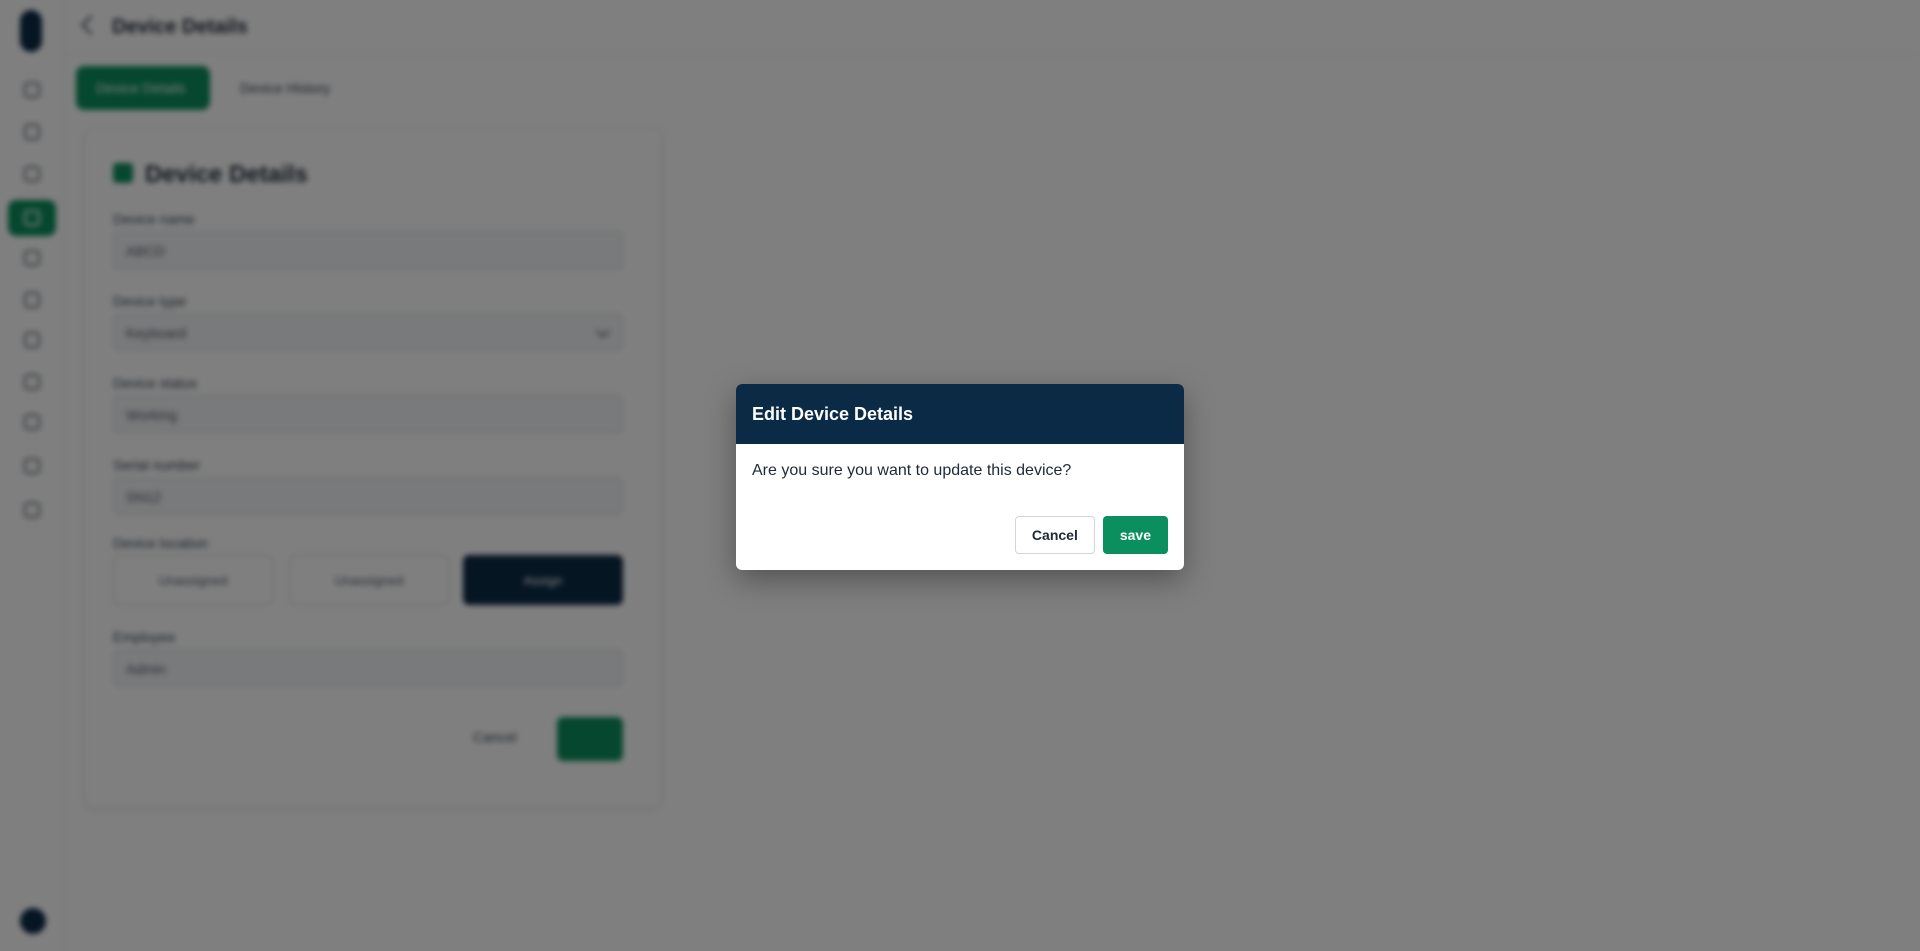  Describe the element at coordinates (960, 414) in the screenshot. I see `dialog-title: Edit Device Details` at that location.